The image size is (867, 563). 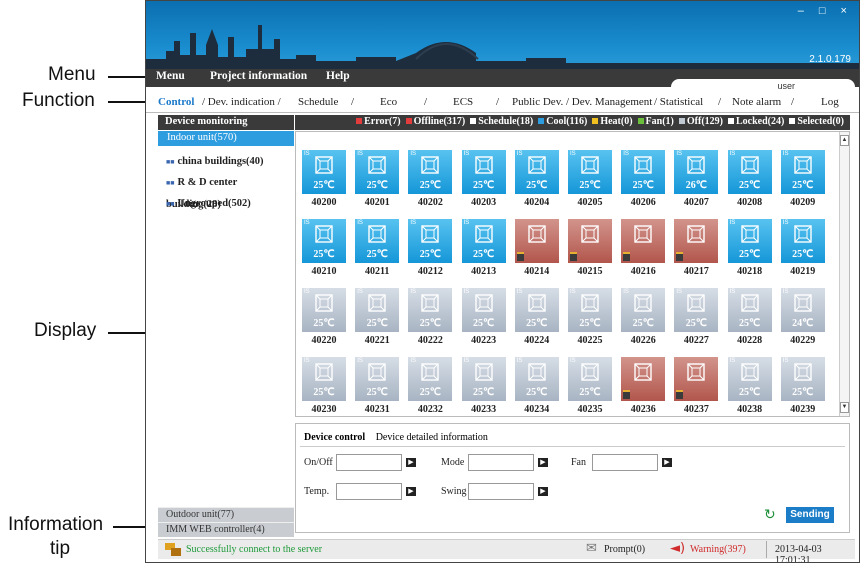 What do you see at coordinates (324, 248) in the screenshot?
I see `unit-tile: IS 25℃ 40210` at bounding box center [324, 248].